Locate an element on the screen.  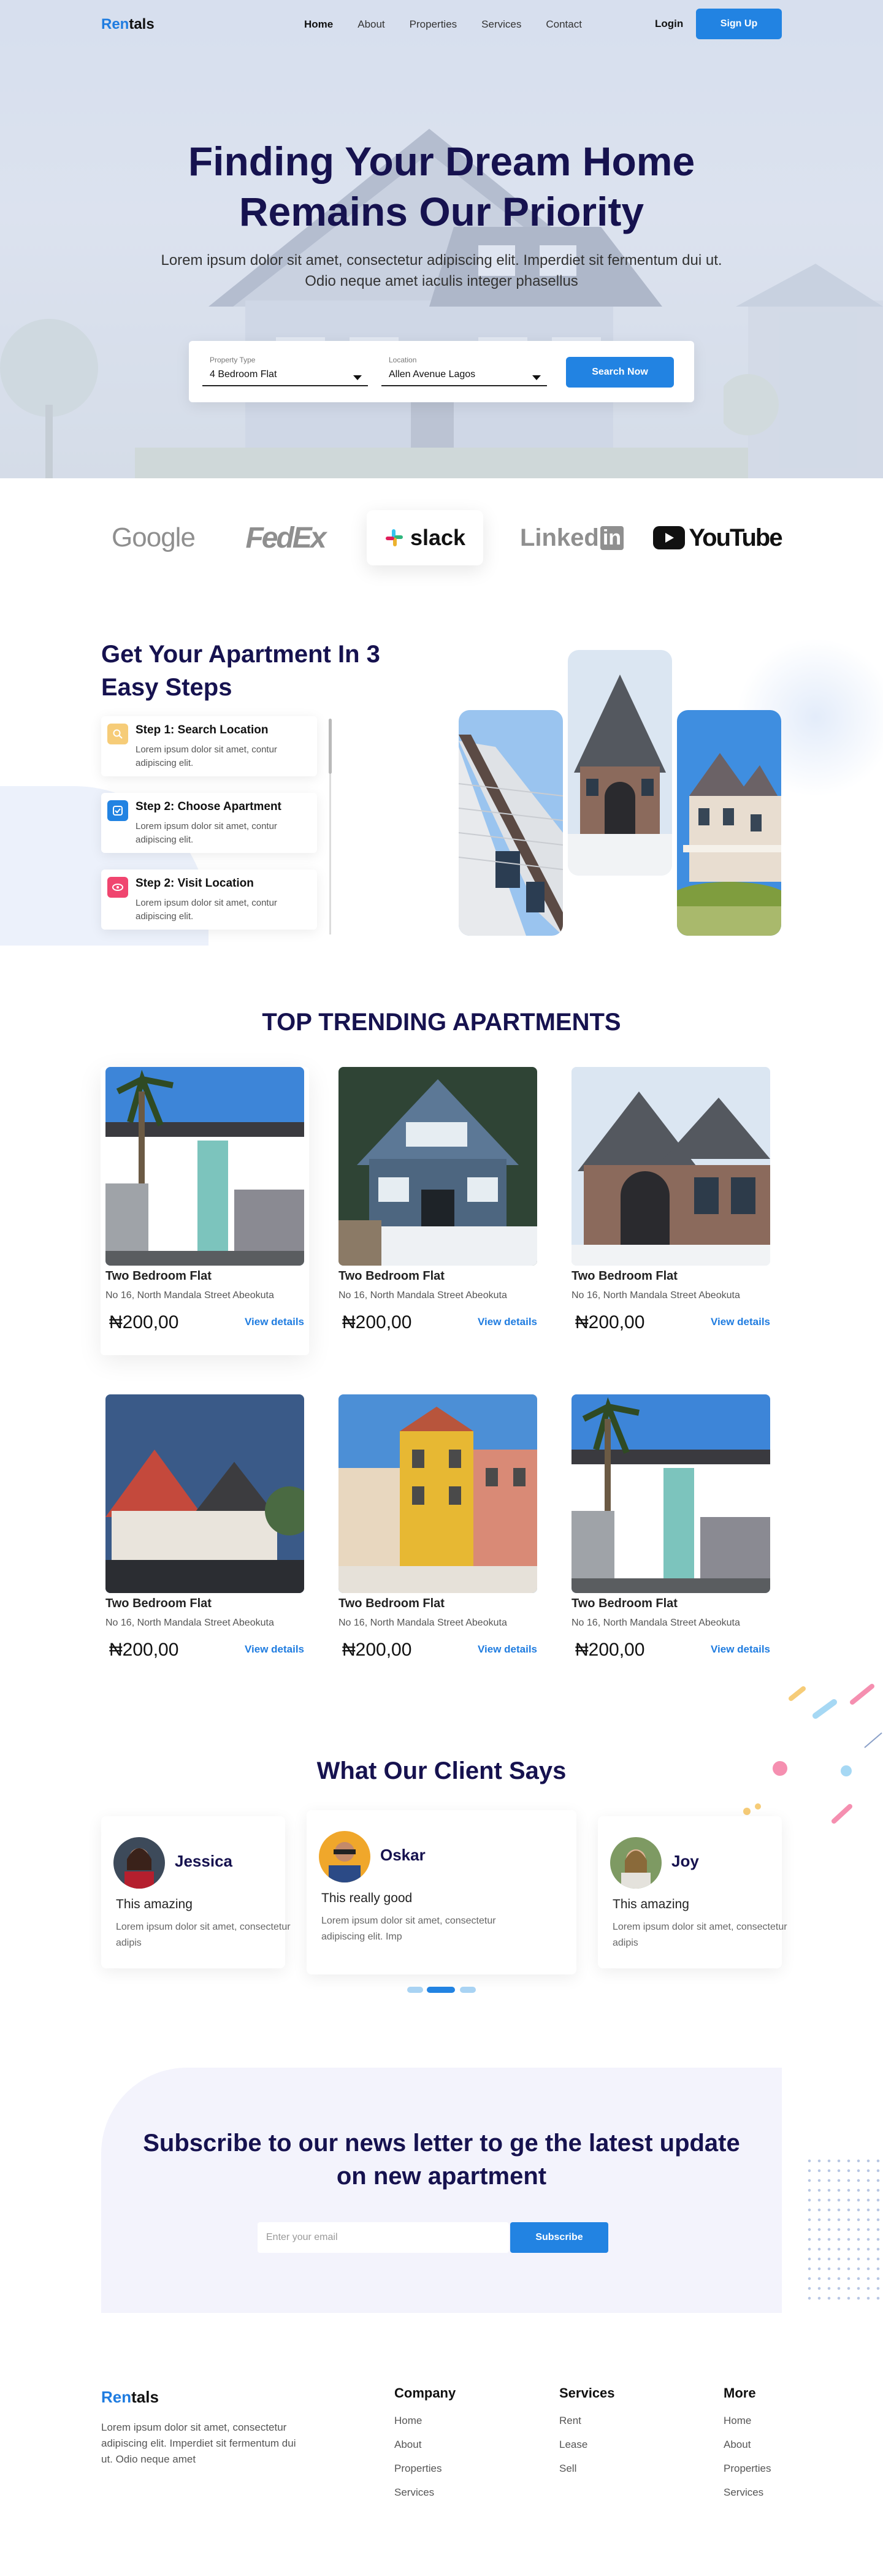
nav-link-about: About is located at coordinates (371, 24).